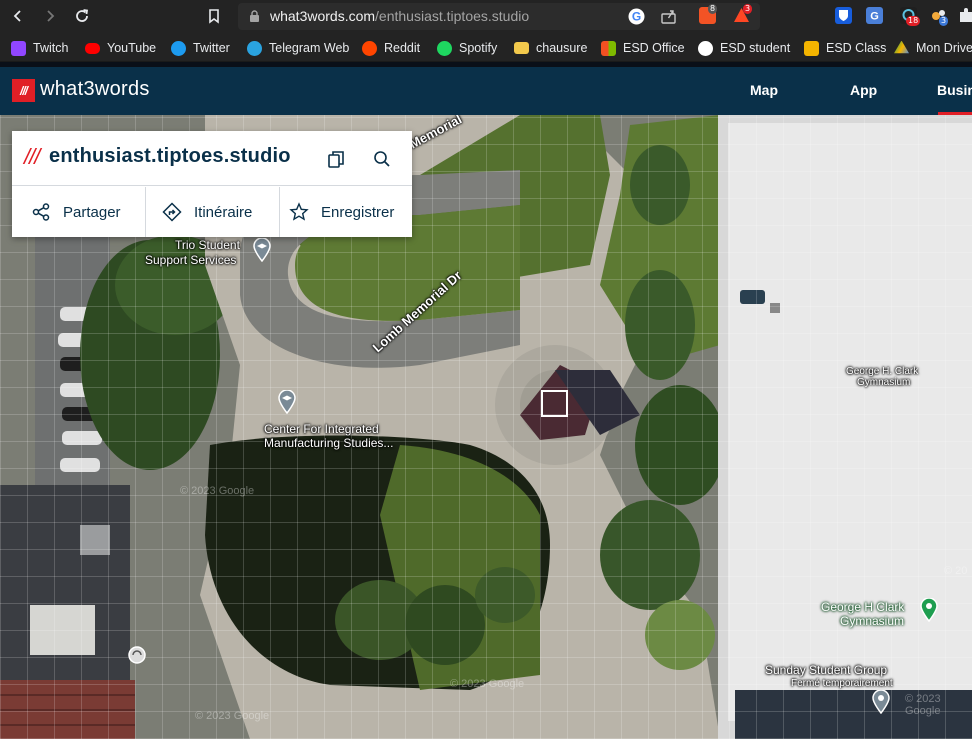 Image resolution: width=972 pixels, height=739 pixels. What do you see at coordinates (521, 48) in the screenshot?
I see `folder-icon` at bounding box center [521, 48].